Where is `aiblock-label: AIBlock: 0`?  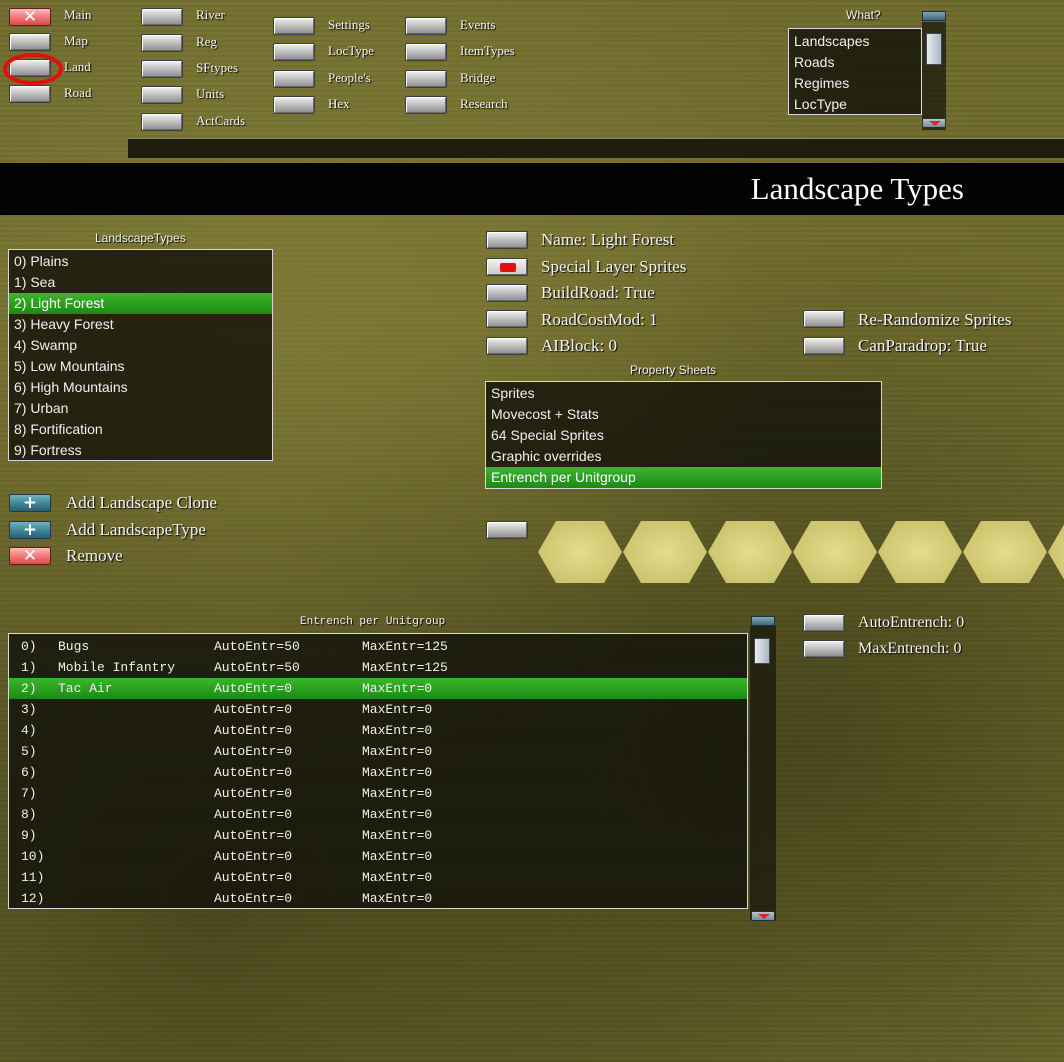 aiblock-label: AIBlock: 0 is located at coordinates (579, 345).